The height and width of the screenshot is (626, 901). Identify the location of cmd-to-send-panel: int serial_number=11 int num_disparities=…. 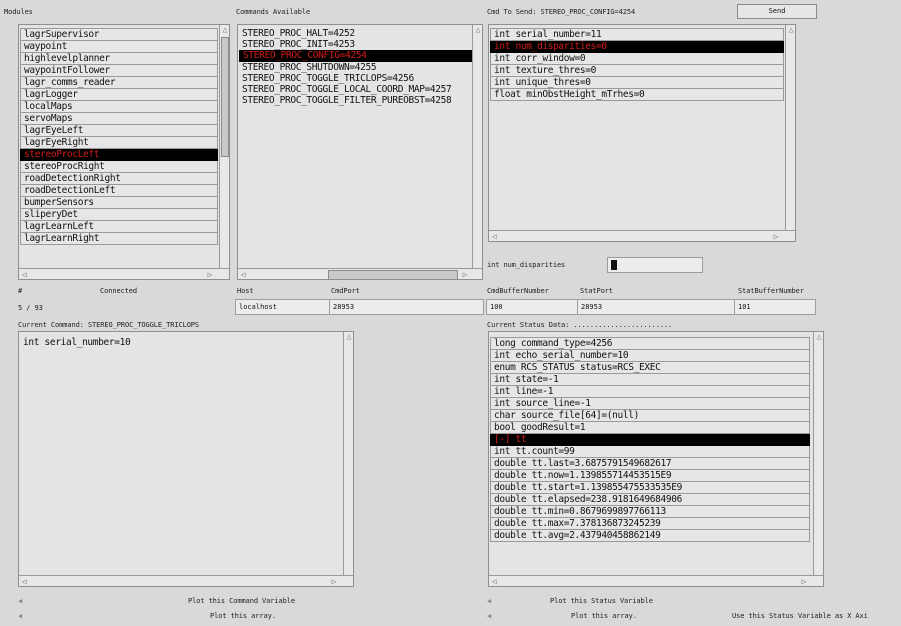
(642, 133).